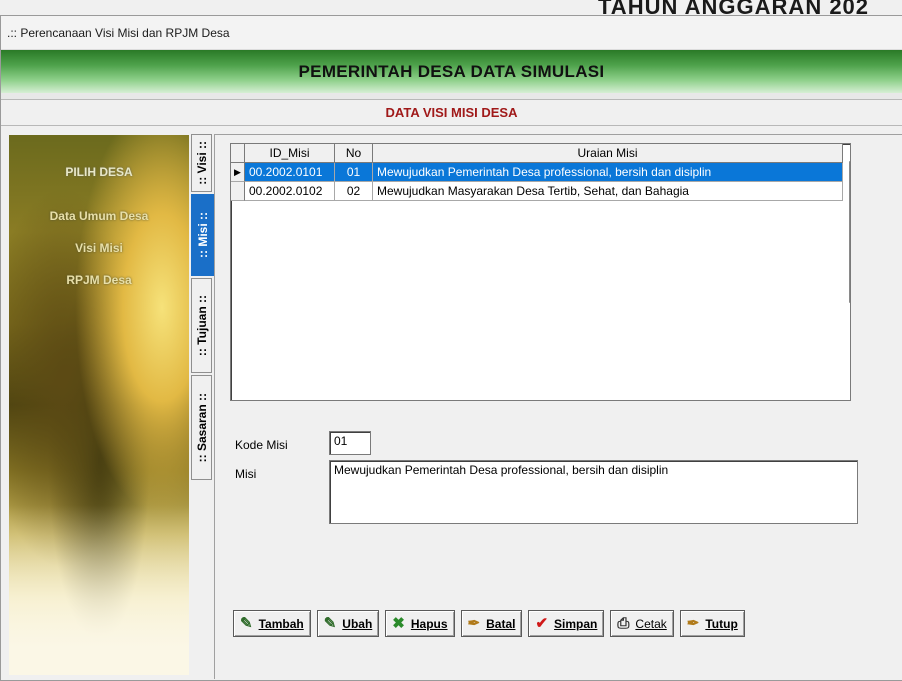 The image size is (902, 681). I want to click on header-banner: PEMERINTAH DESA DATA SIMULASI, so click(451, 71).